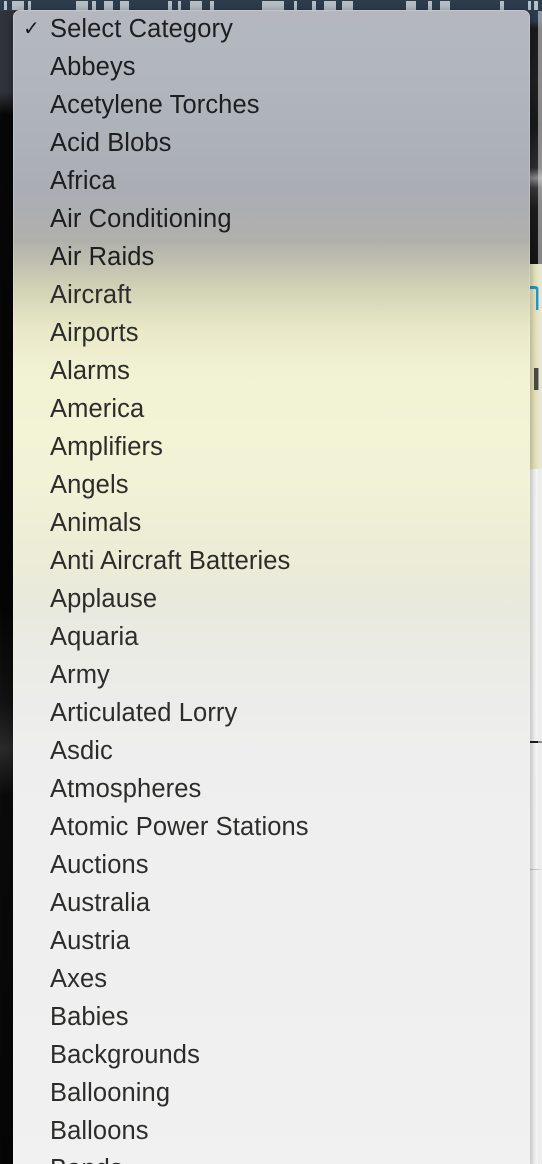 The width and height of the screenshot is (542, 1164). I want to click on dropdown-item-label: Aircraft, so click(91, 295).